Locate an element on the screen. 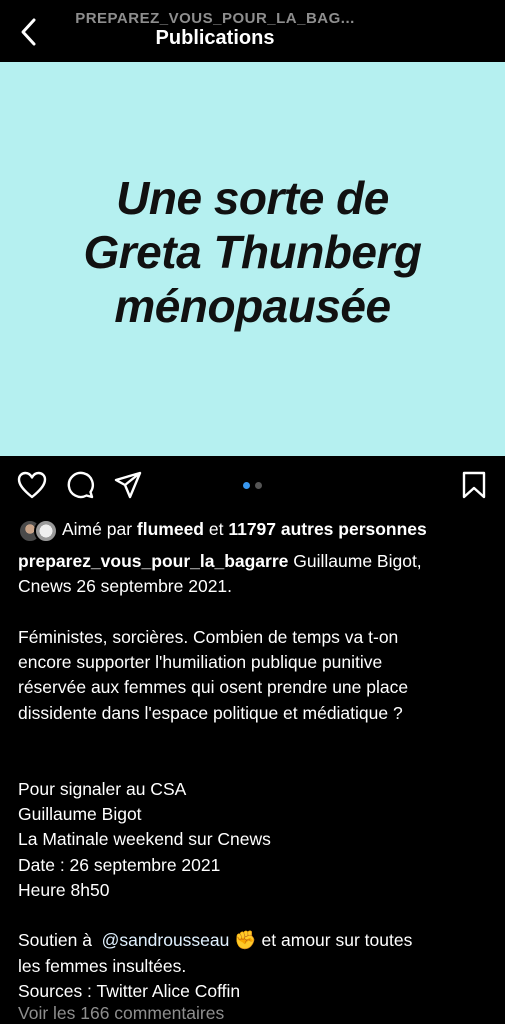 This screenshot has width=505, height=1024. view-comments-link: Voir les 166 commentaires is located at coordinates (121, 1013).